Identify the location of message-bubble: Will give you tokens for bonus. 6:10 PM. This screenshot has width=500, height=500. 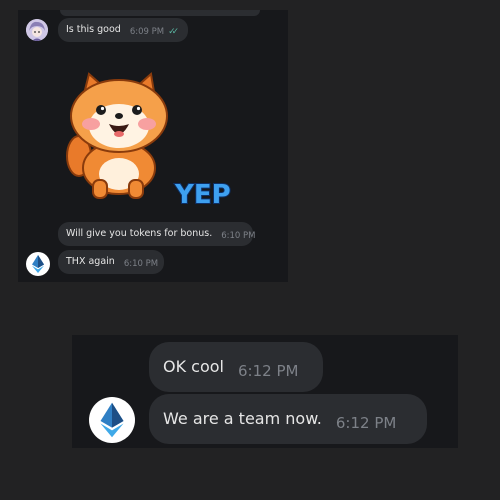
(157, 234).